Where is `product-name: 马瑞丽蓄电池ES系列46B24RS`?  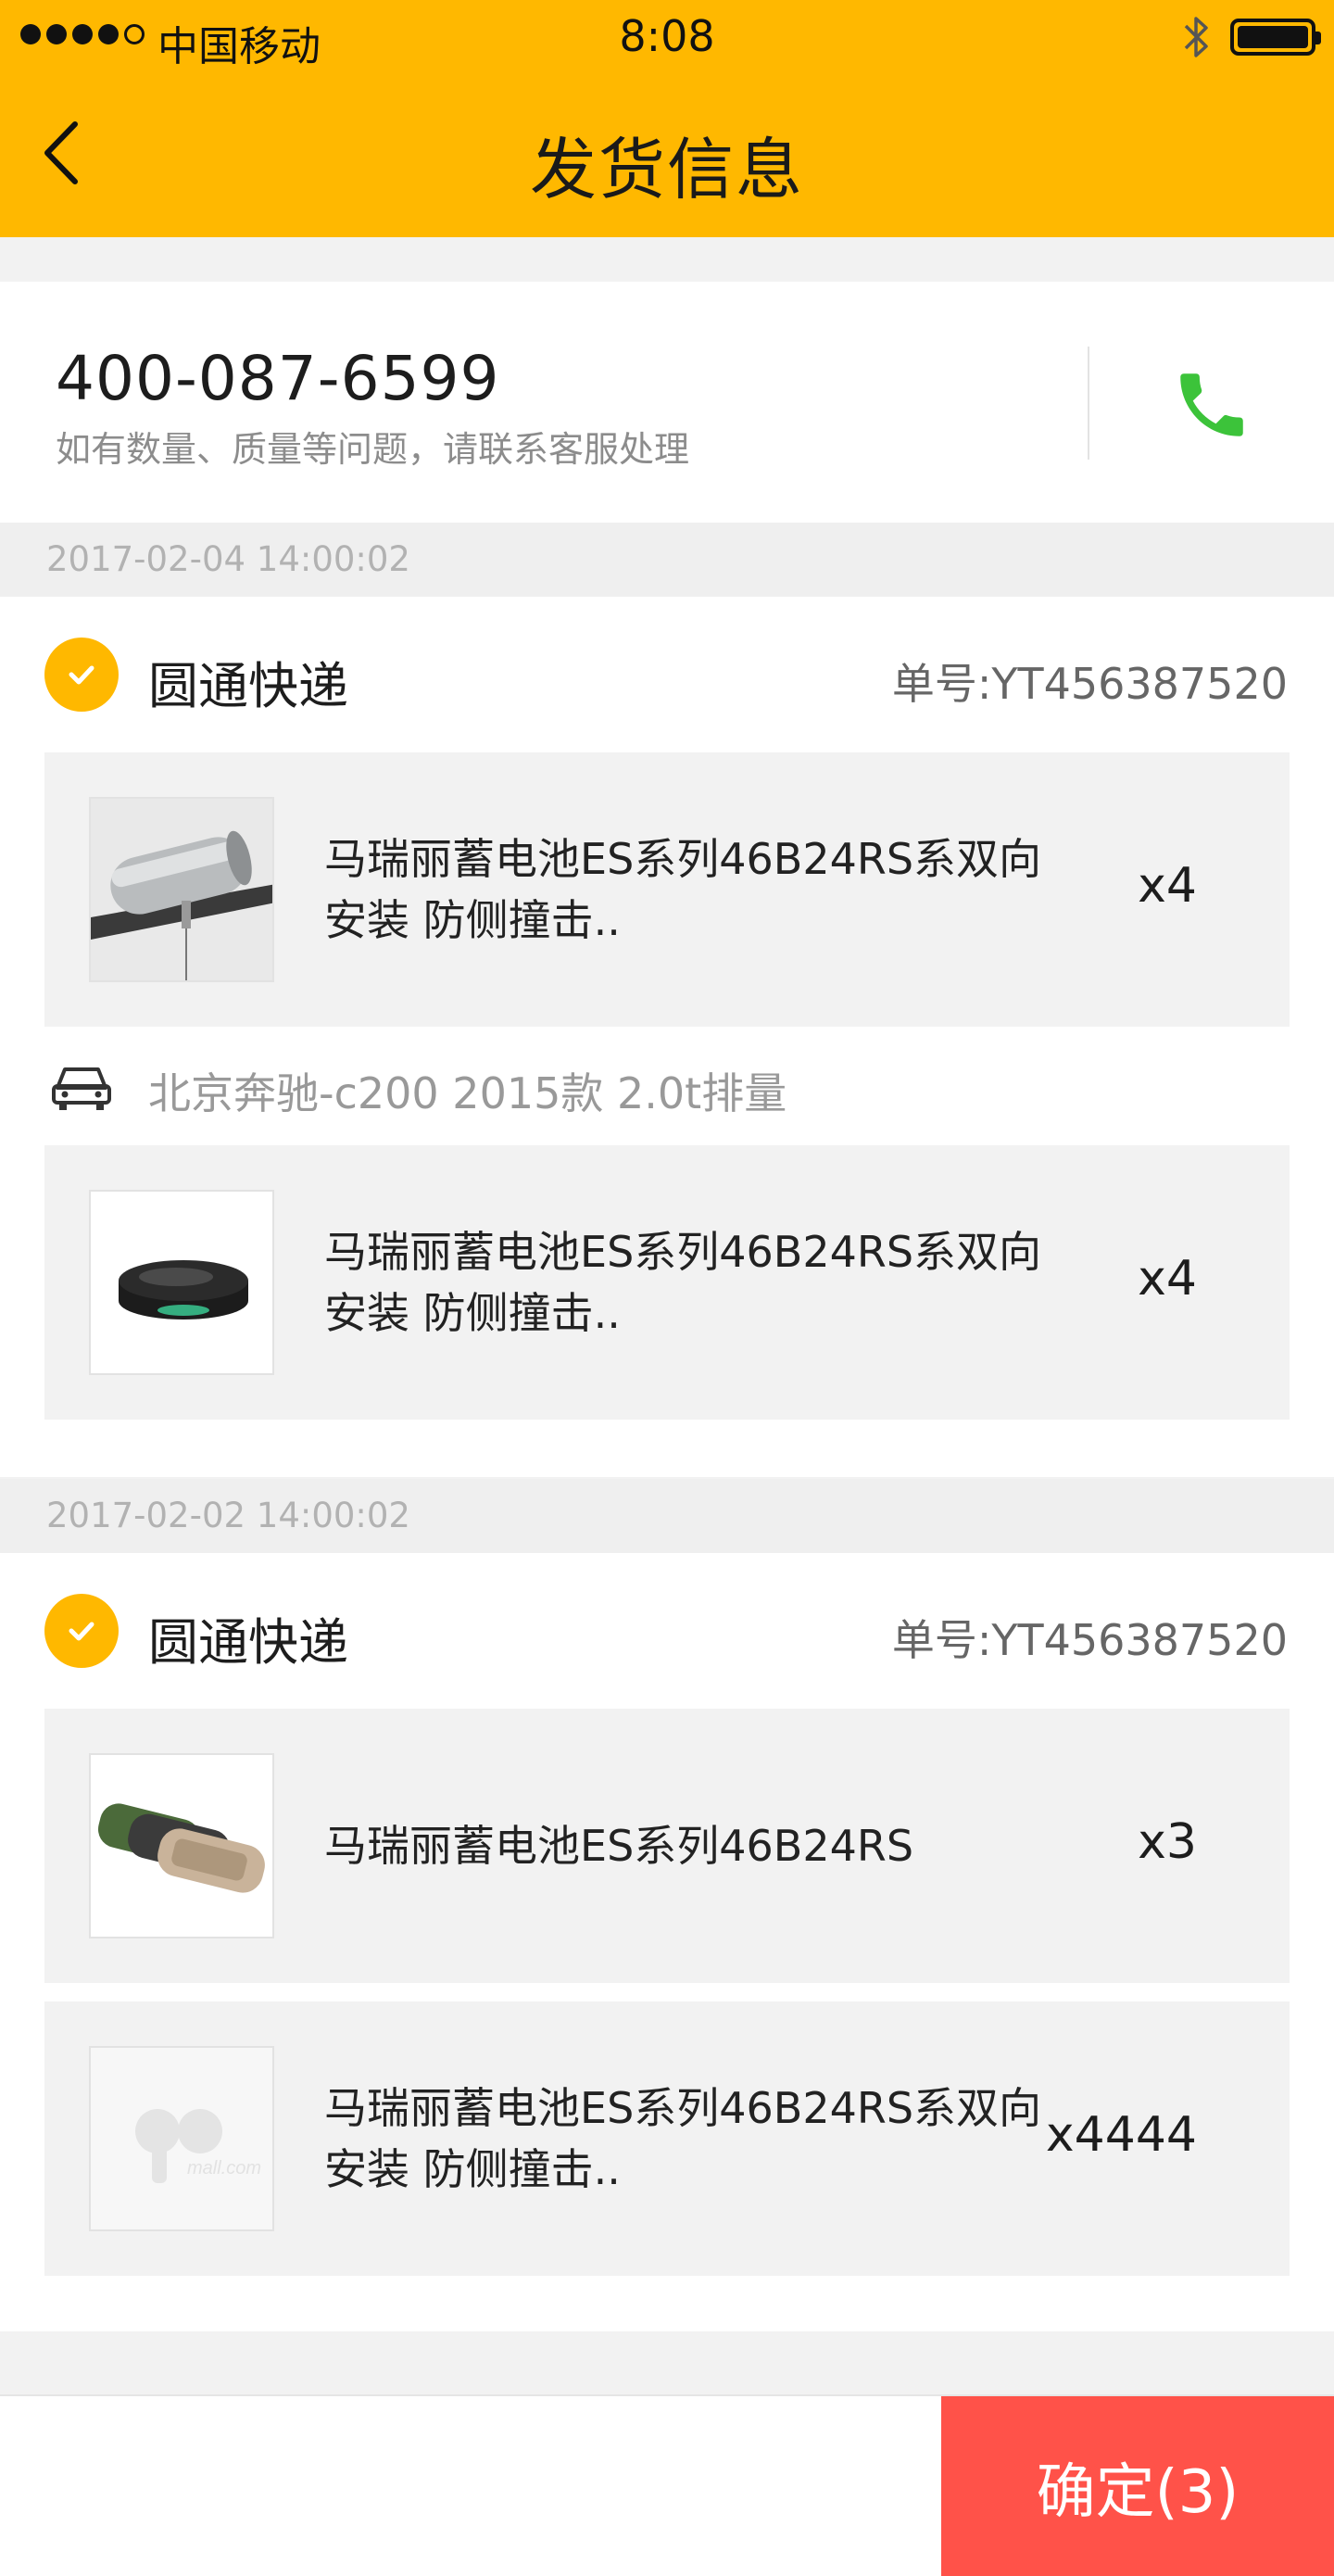
product-name: 马瑞丽蓄电池ES系列46B24RS is located at coordinates (619, 1846).